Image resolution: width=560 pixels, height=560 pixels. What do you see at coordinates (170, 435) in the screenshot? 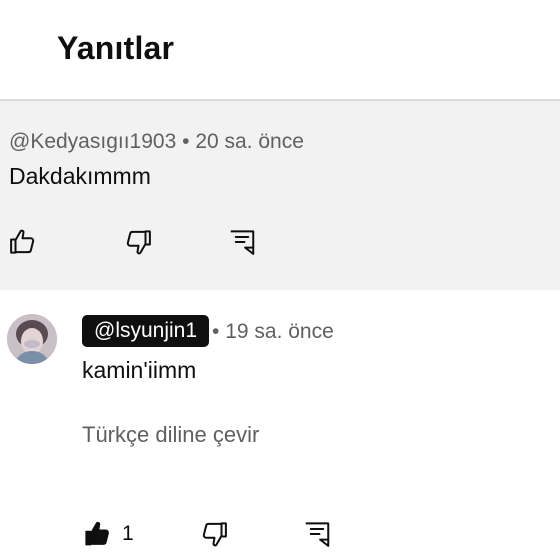
I see `translate-button: Türkçe diline çevir` at bounding box center [170, 435].